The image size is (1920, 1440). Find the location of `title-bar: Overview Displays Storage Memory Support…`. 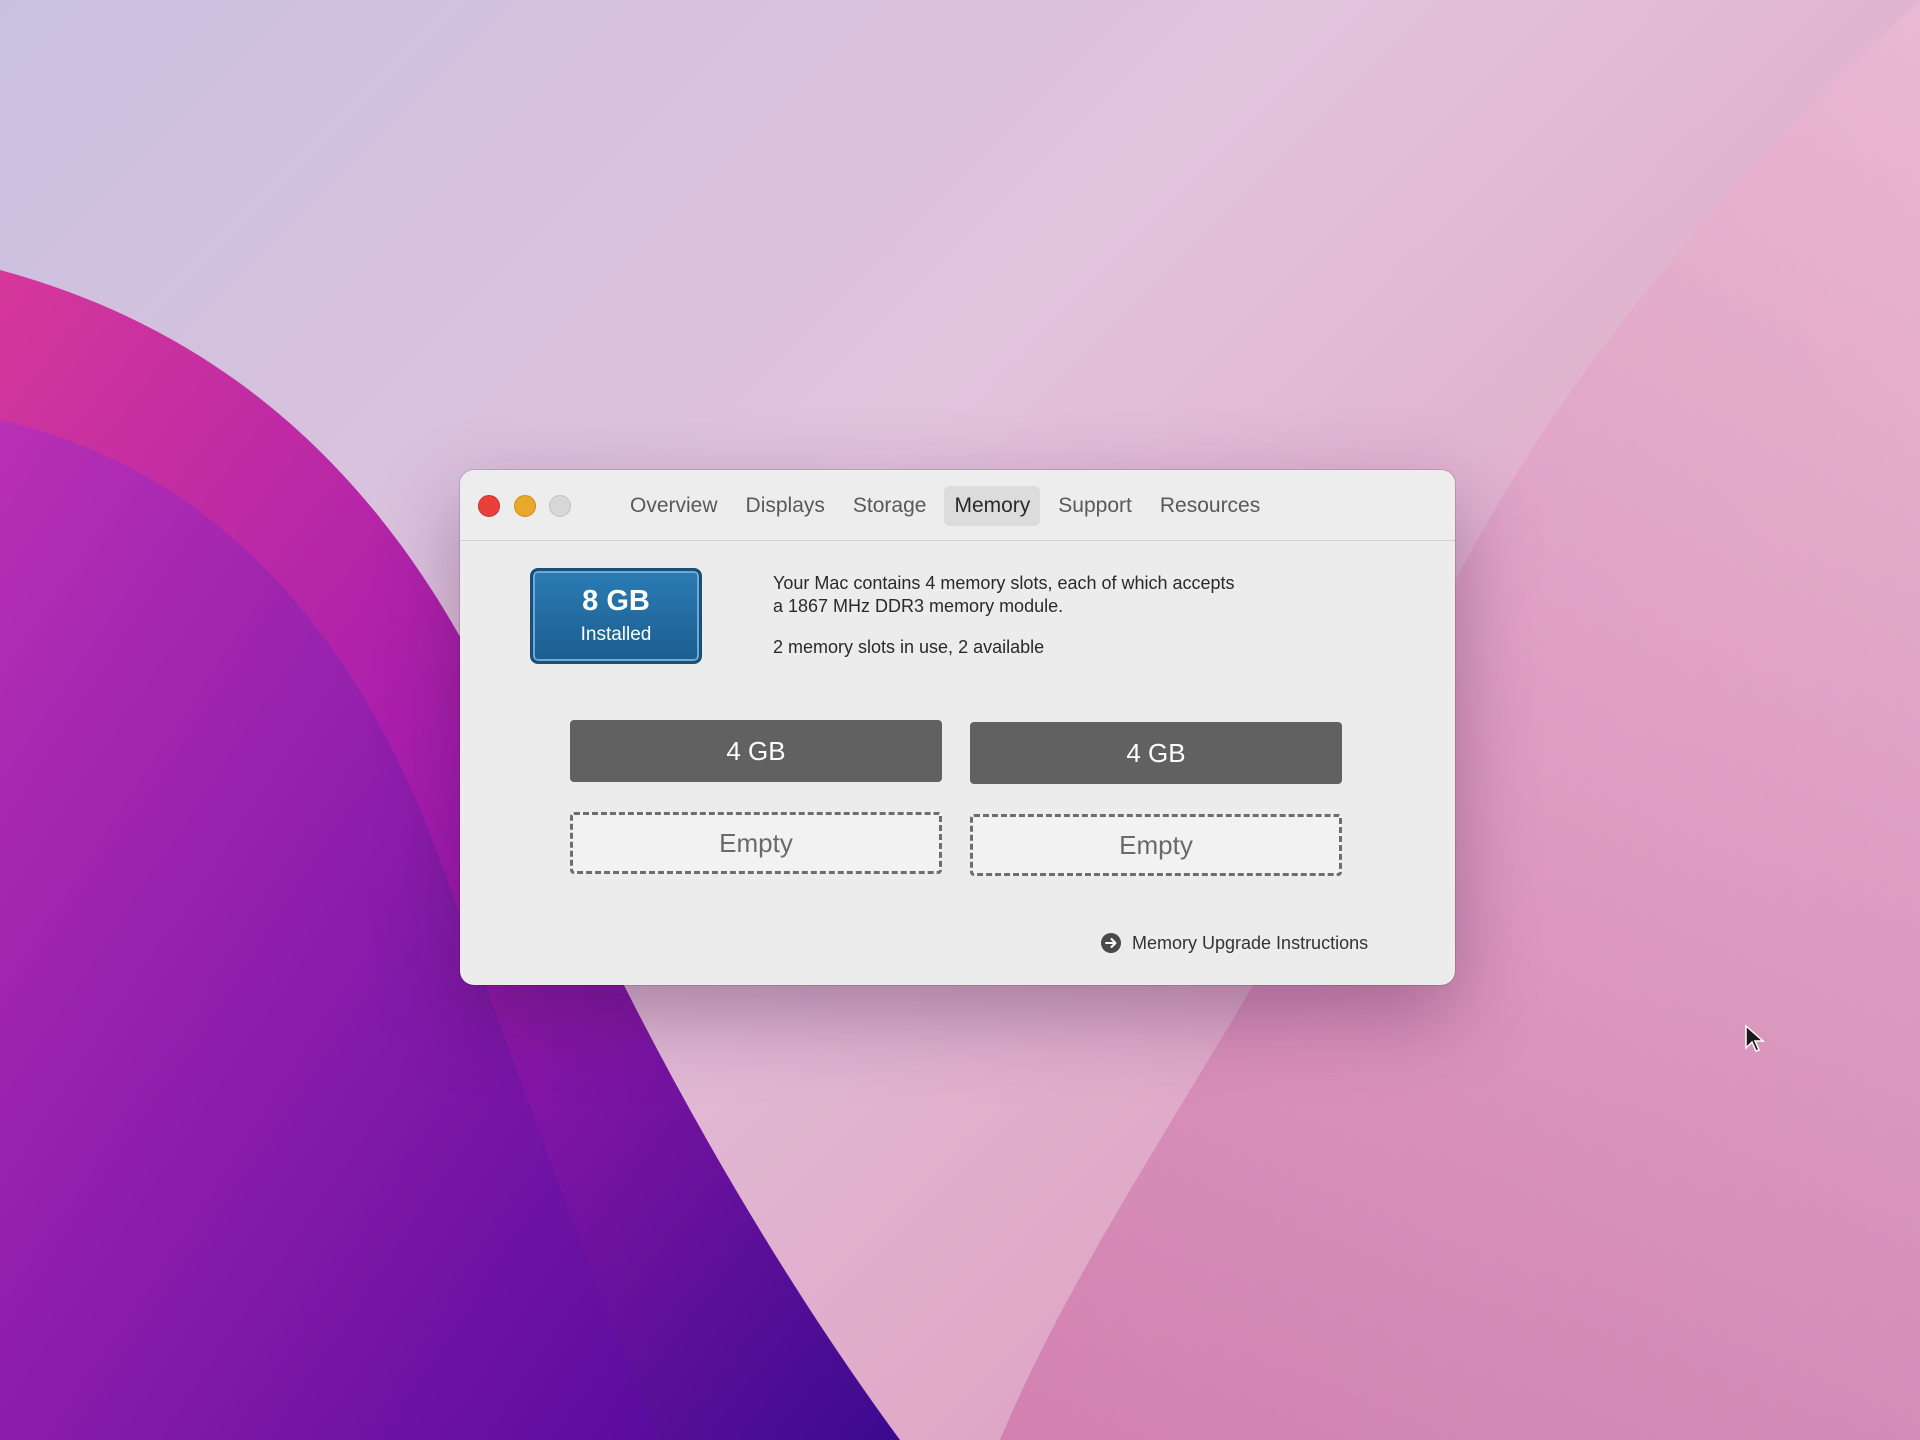

title-bar: Overview Displays Storage Memory Support… is located at coordinates (957, 505).